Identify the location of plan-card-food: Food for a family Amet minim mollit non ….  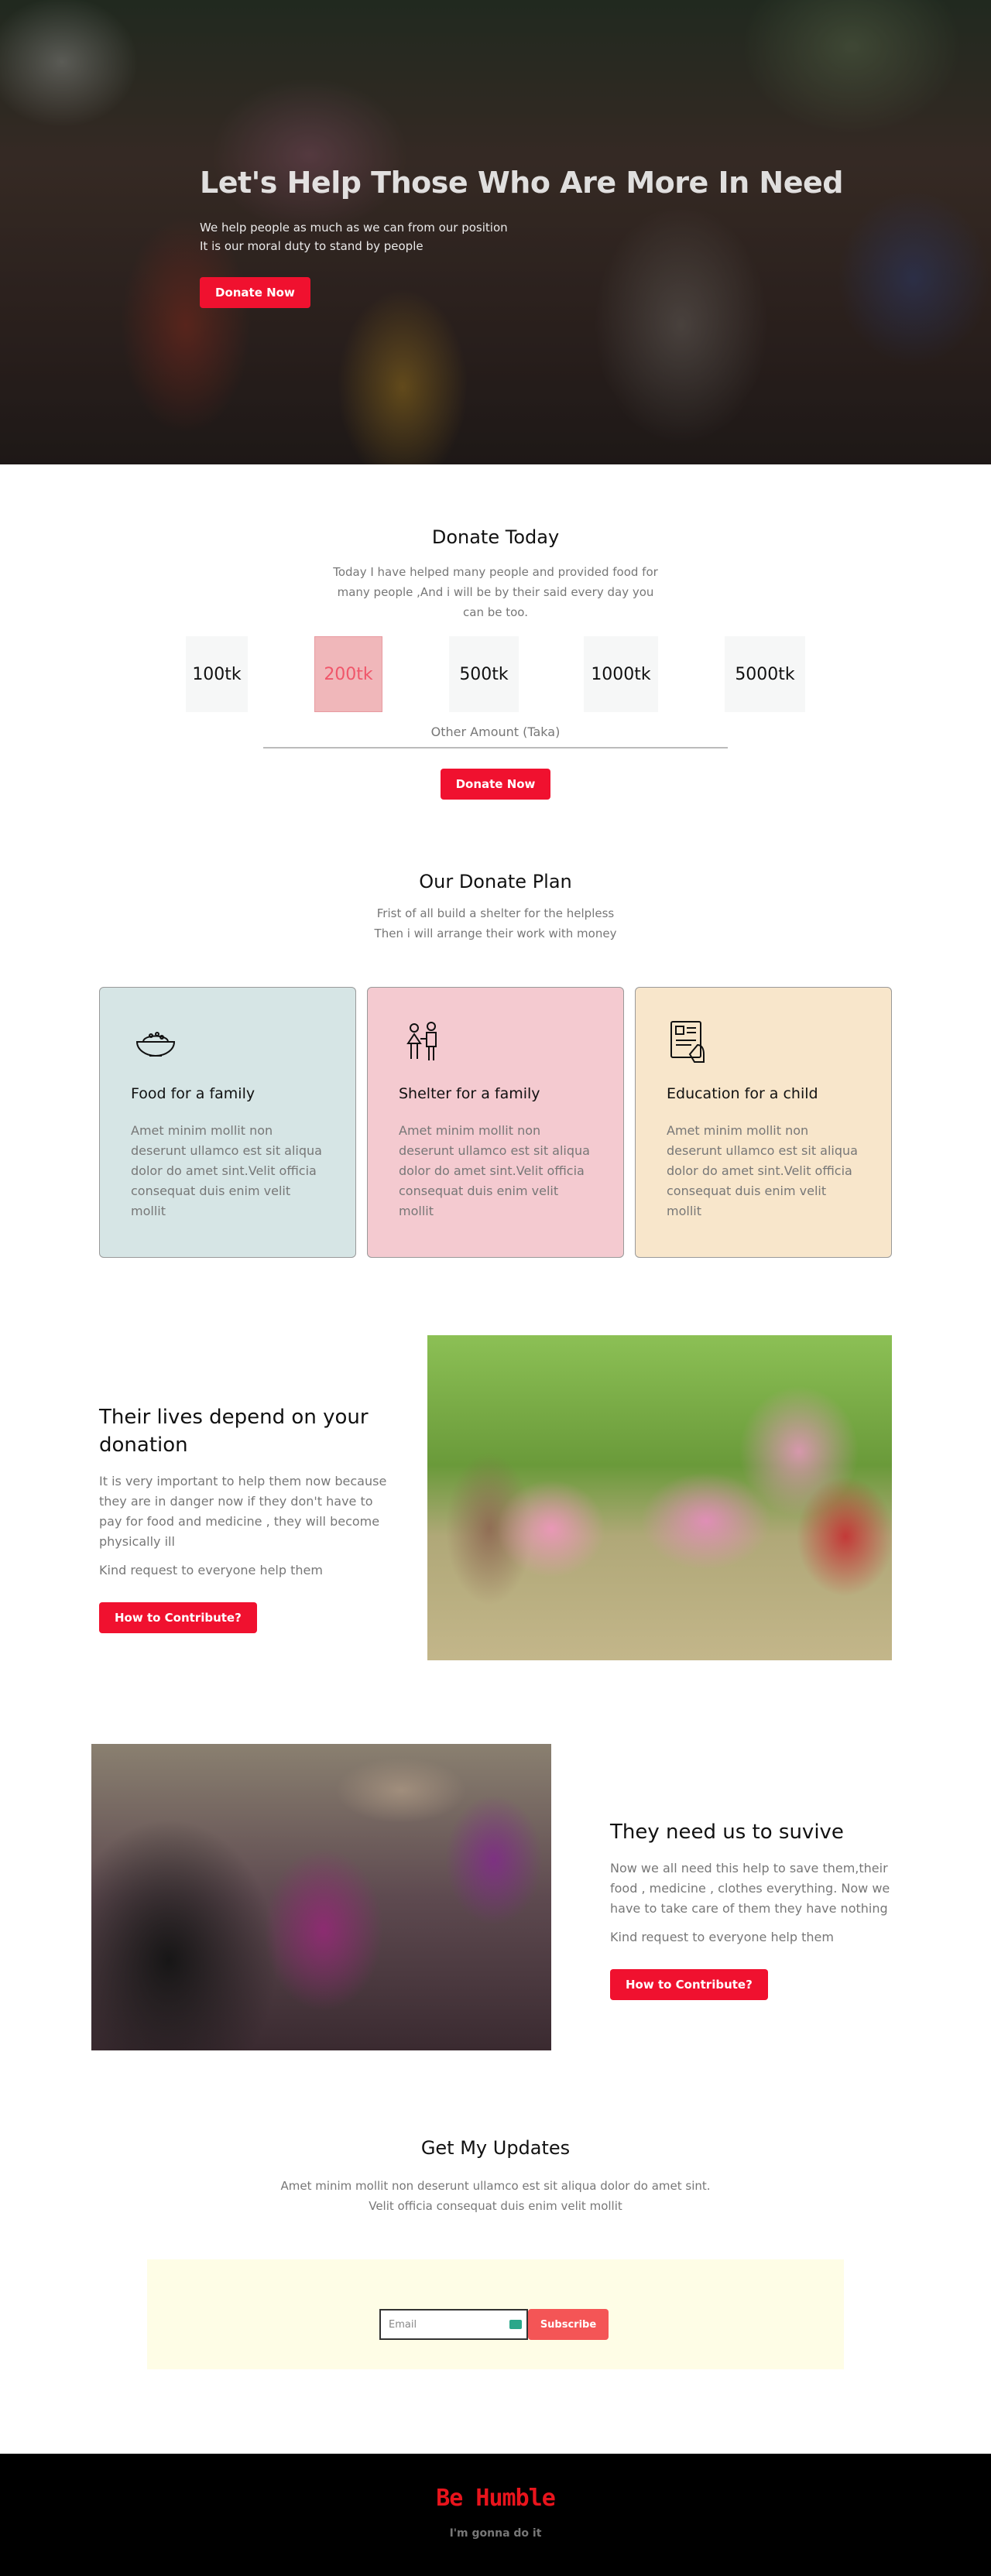
(227, 1122).